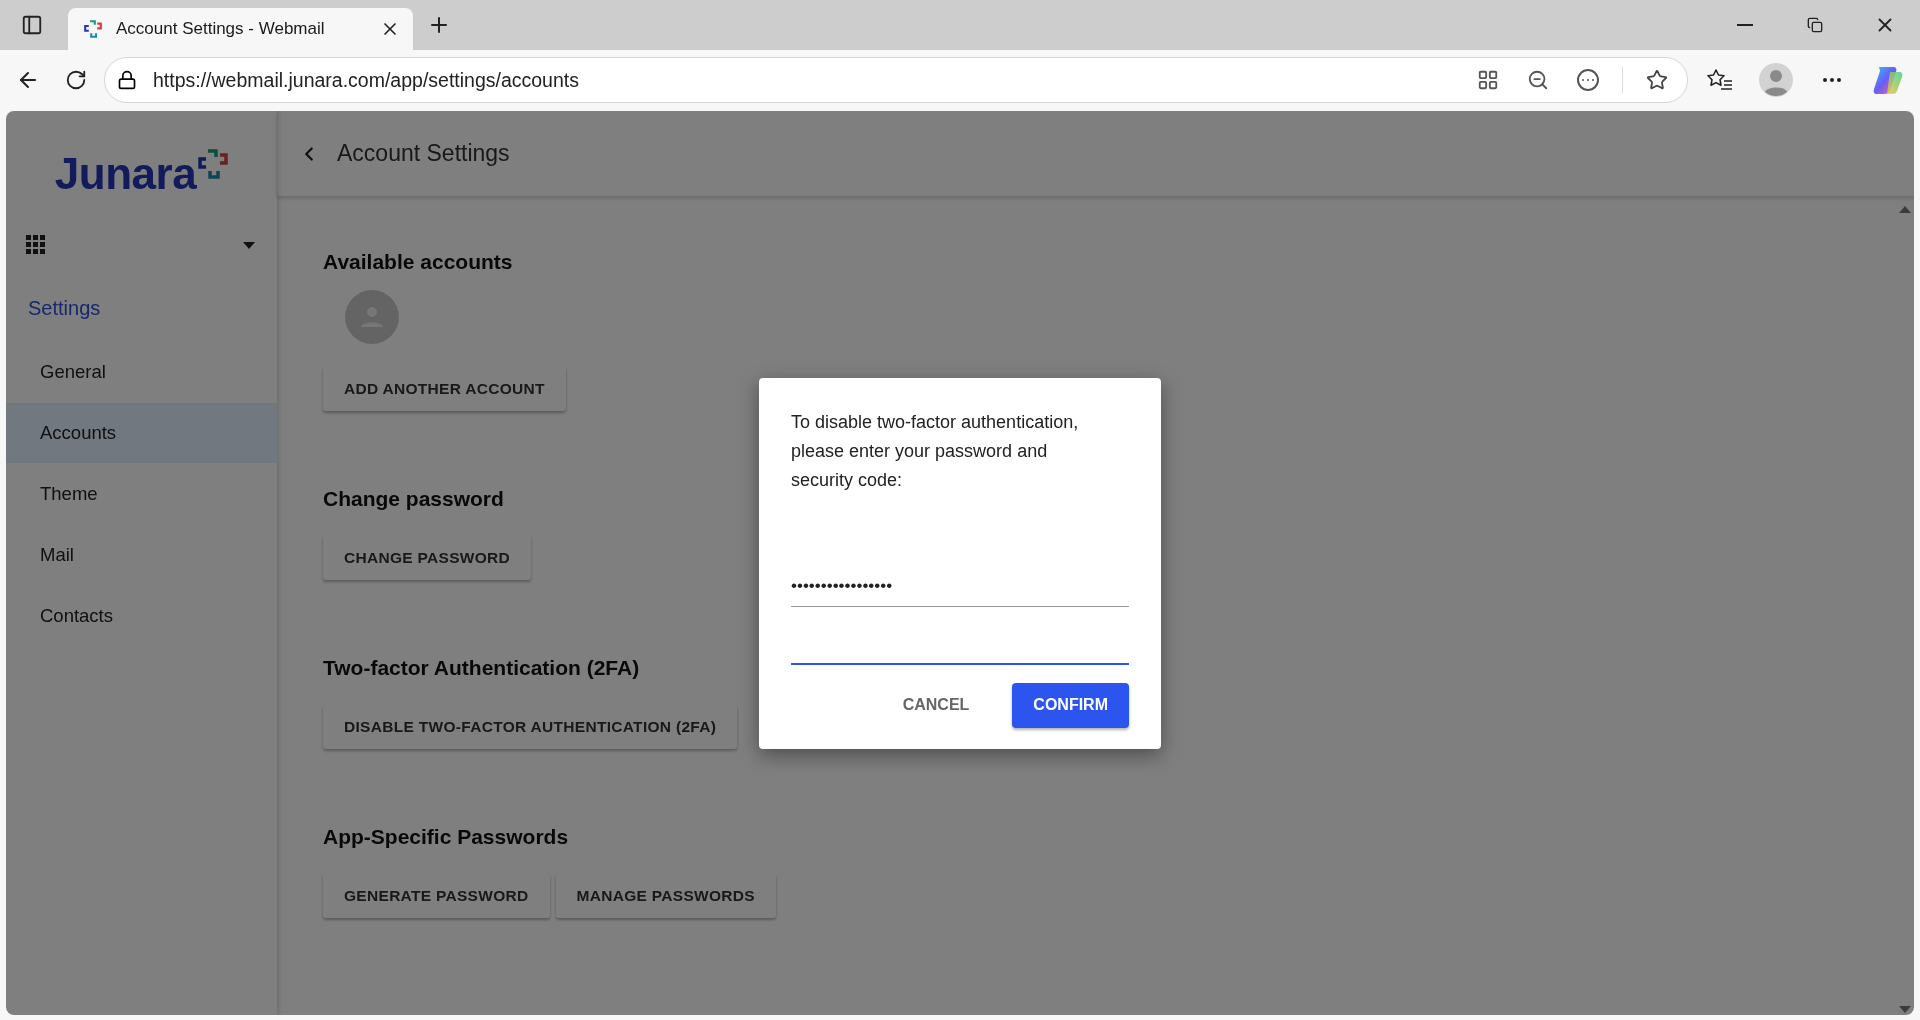 Image resolution: width=1920 pixels, height=1020 pixels. I want to click on sidebar-item: Theme, so click(141, 494).